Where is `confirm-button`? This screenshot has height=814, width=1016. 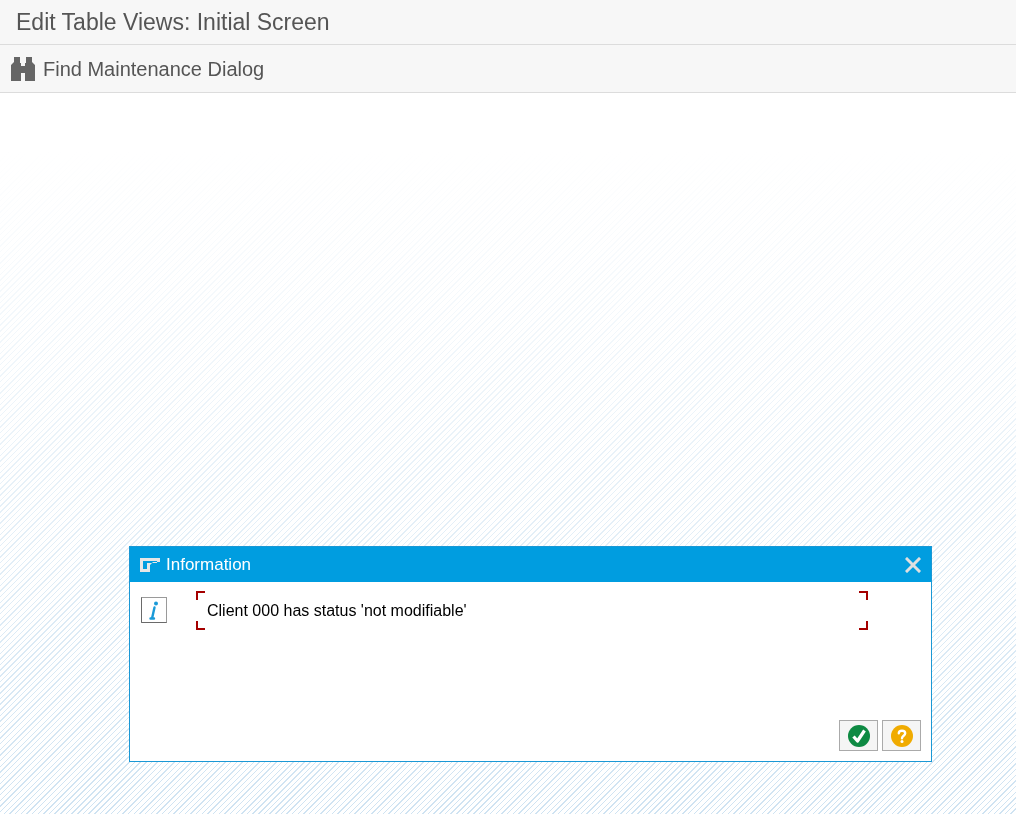 confirm-button is located at coordinates (858, 735).